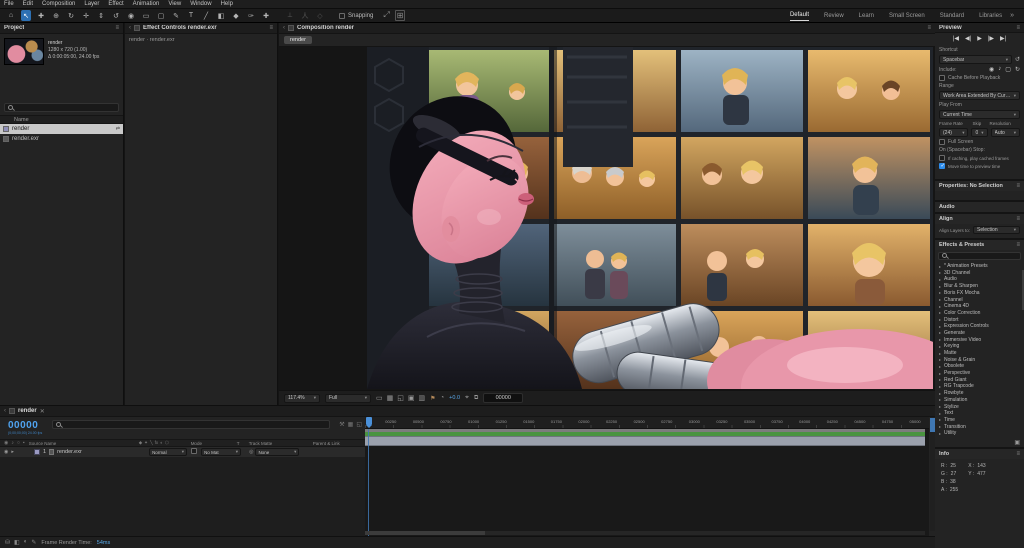  What do you see at coordinates (952, 16) in the screenshot?
I see `workspace-standard: Standard` at bounding box center [952, 16].